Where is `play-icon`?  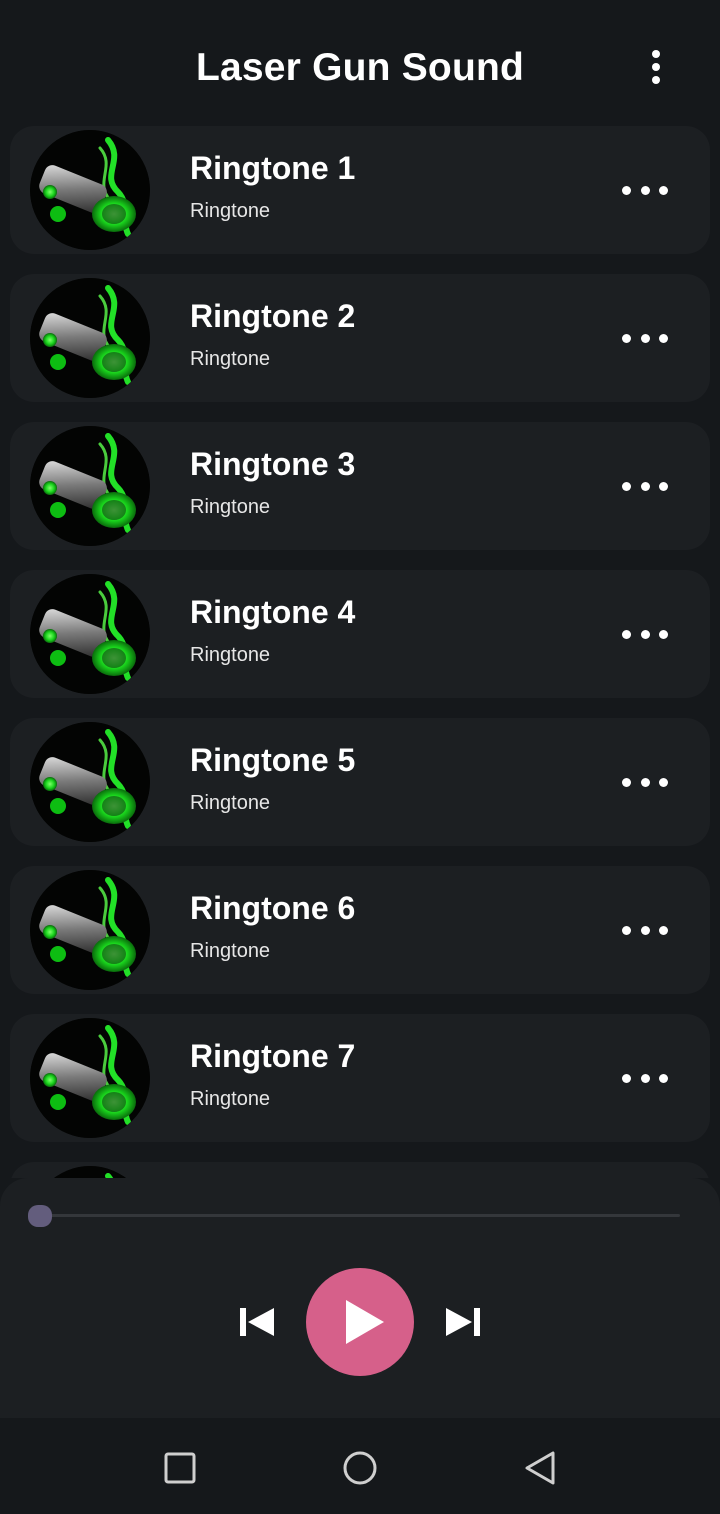
play-icon is located at coordinates (365, 1322).